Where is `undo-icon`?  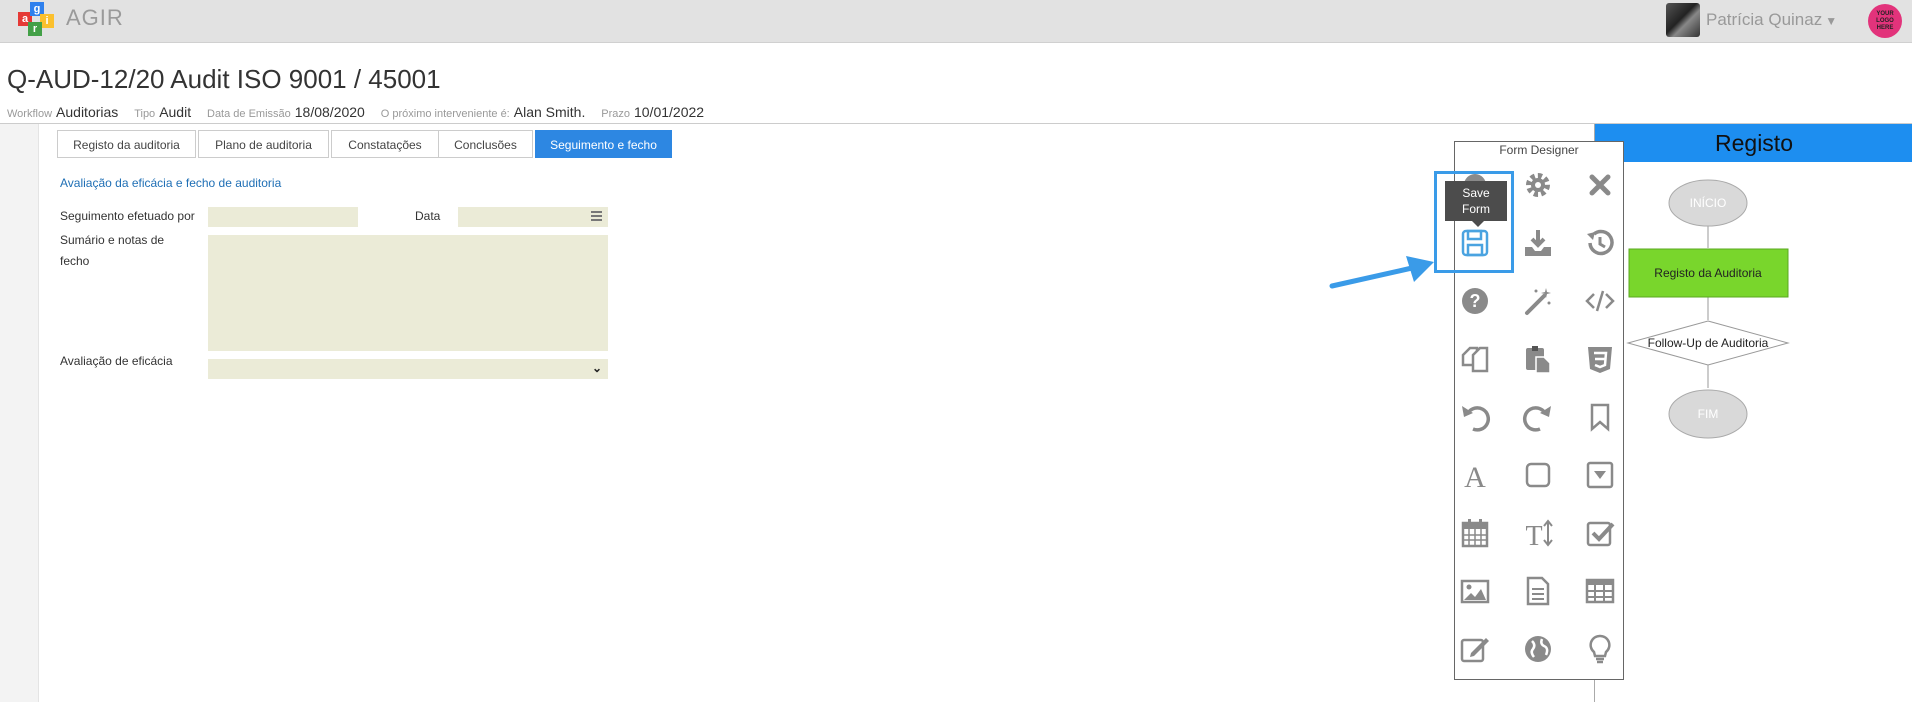 undo-icon is located at coordinates (1475, 417).